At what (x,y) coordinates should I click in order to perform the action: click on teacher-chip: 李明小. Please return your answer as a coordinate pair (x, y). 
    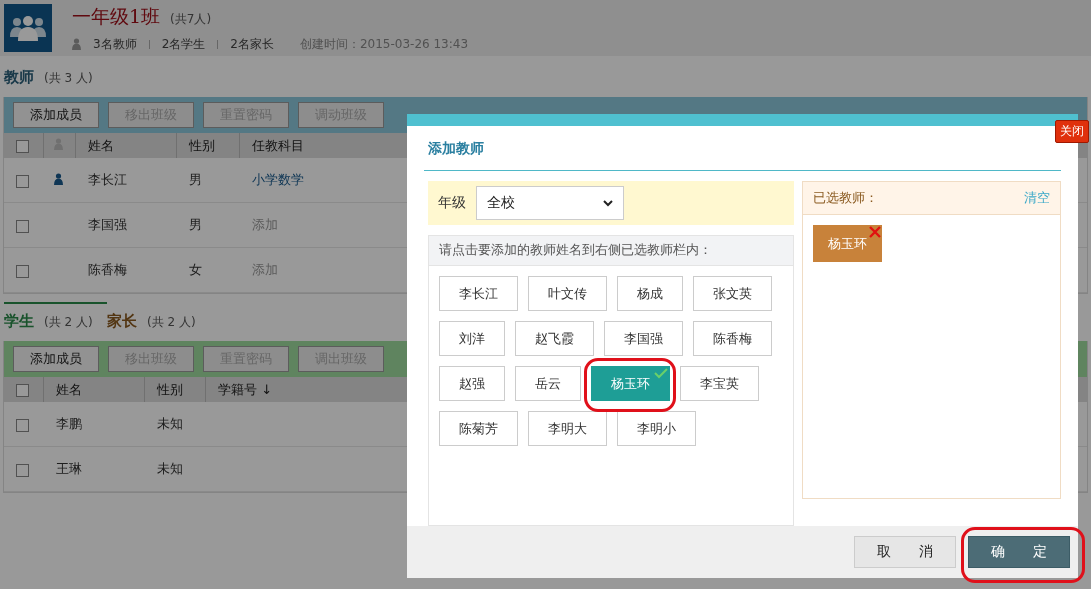
    Looking at the image, I should click on (656, 428).